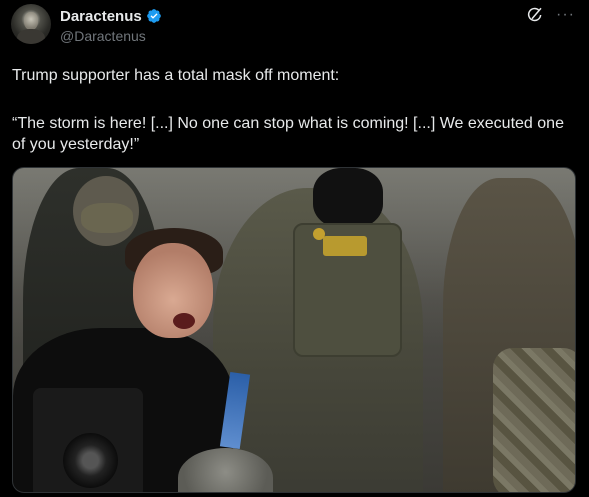 The height and width of the screenshot is (497, 589). Describe the element at coordinates (348, 198) in the screenshot. I see `agent-balaclava` at that location.